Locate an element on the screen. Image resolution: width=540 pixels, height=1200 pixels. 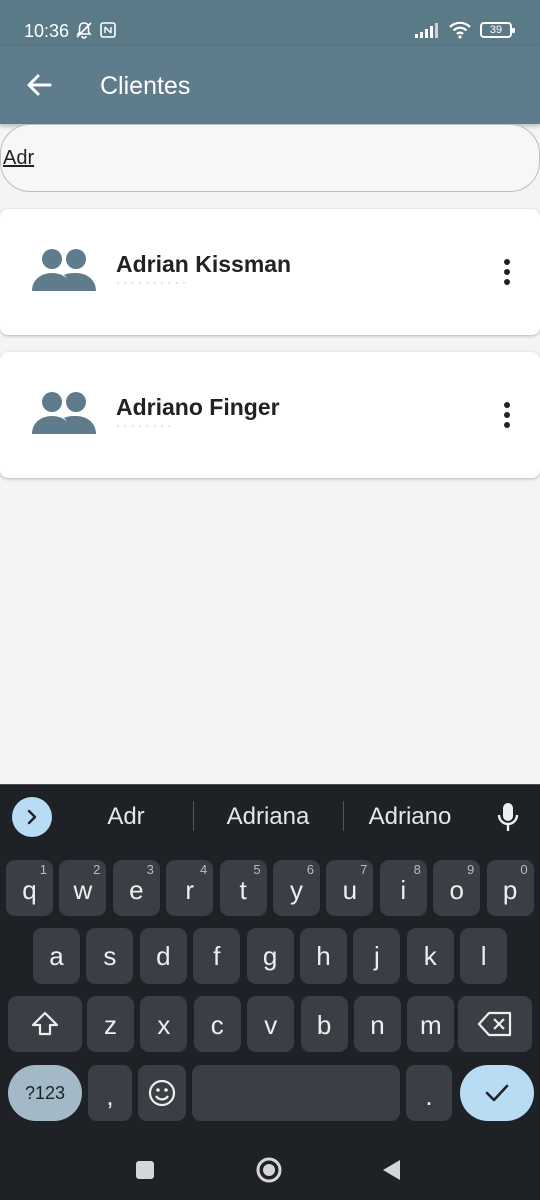
key-hint: 6 is located at coordinates (310, 869).